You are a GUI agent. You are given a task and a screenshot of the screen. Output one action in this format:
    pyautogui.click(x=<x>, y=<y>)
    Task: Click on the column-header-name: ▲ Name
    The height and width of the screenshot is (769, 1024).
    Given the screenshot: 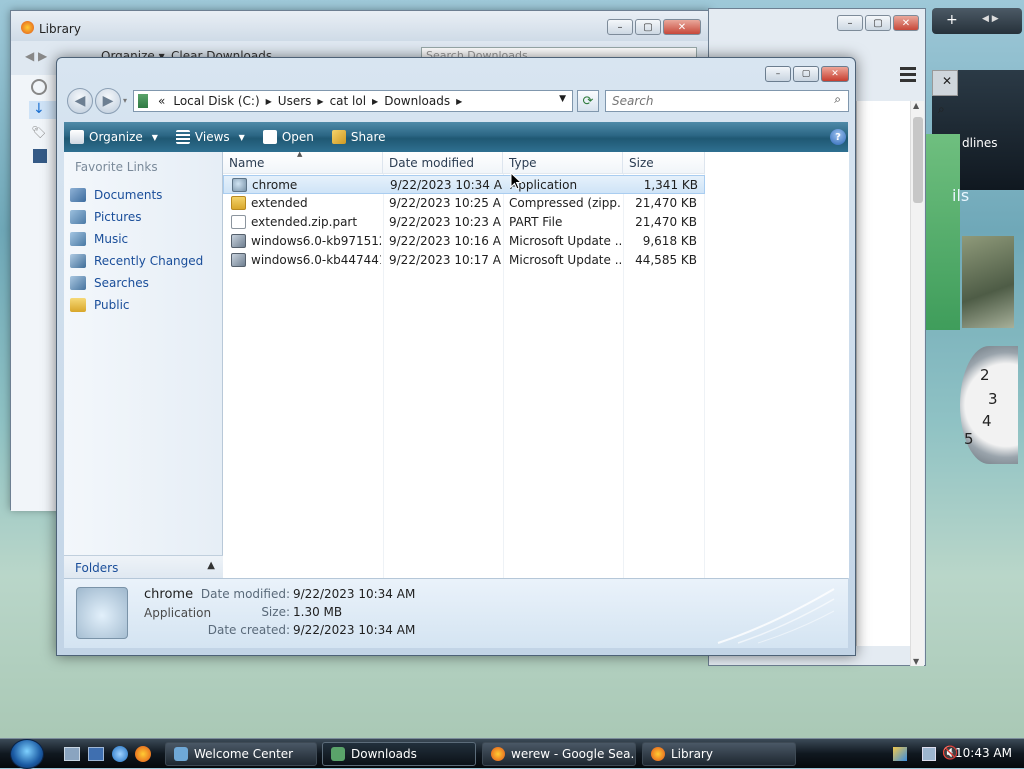 What is the action you would take?
    pyautogui.click(x=303, y=162)
    